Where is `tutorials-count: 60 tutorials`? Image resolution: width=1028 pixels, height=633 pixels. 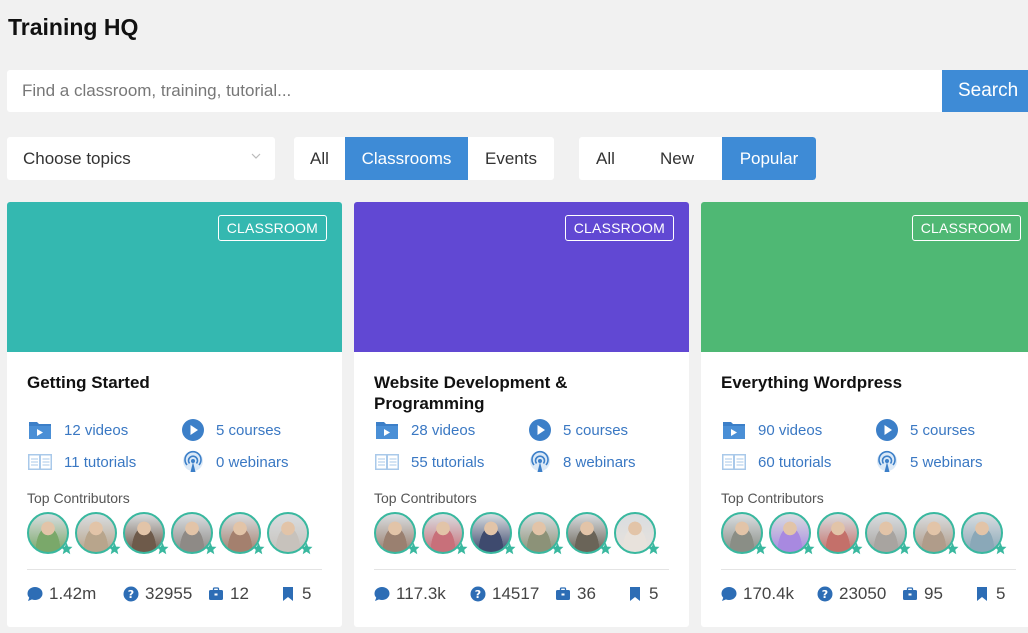
tutorials-count: 60 tutorials is located at coordinates (795, 462).